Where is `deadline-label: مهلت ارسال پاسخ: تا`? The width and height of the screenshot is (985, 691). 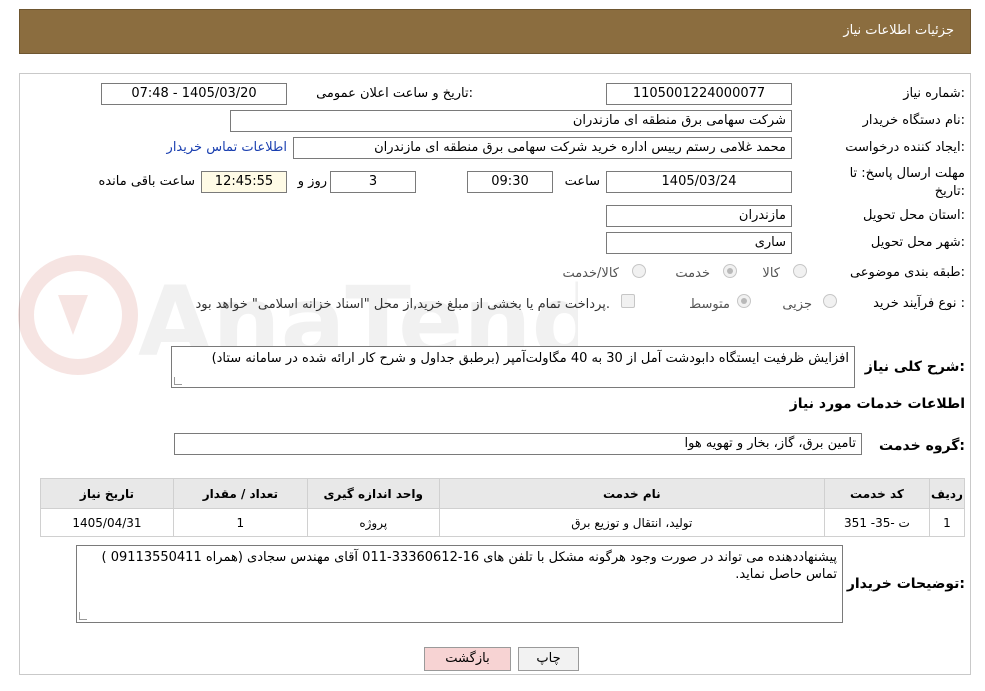
deadline-label: مهلت ارسال پاسخ: تا is located at coordinates (907, 173).